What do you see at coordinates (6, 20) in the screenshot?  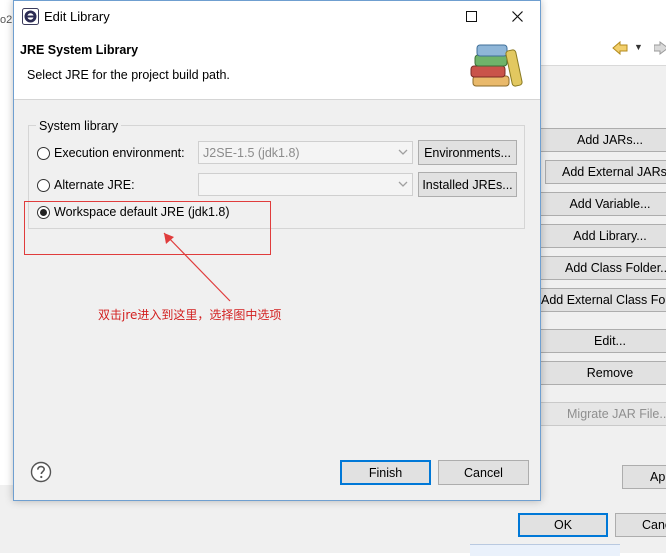 I see `parent-title-fragment: o2` at bounding box center [6, 20].